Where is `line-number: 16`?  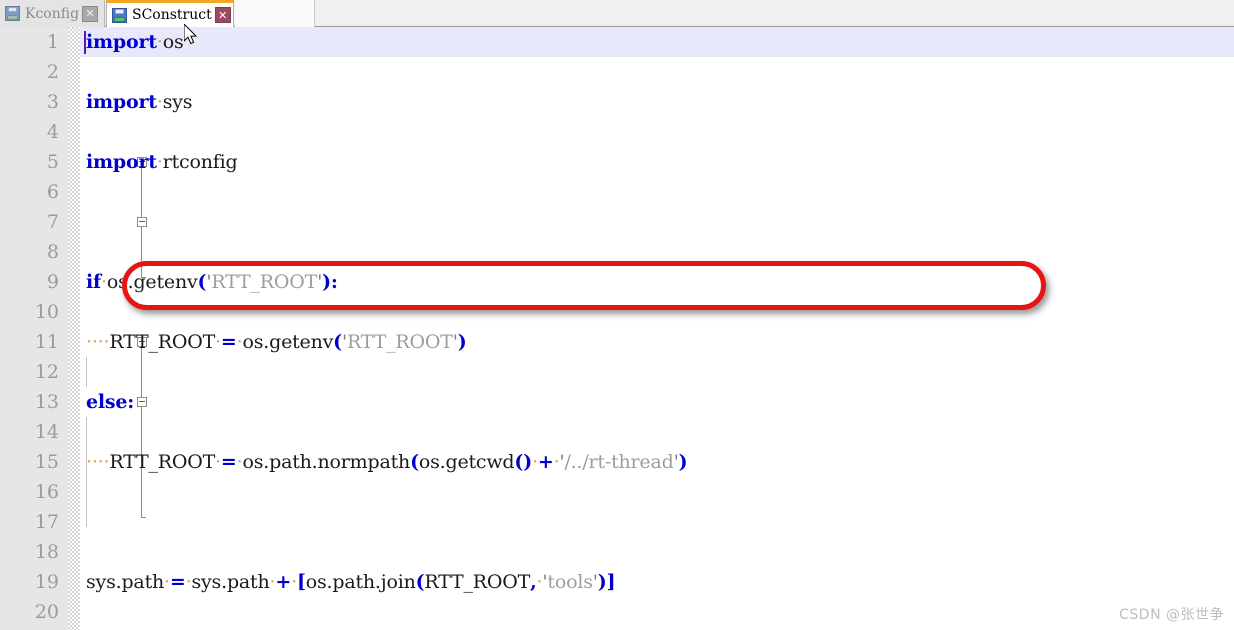
line-number: 16 is located at coordinates (46, 492).